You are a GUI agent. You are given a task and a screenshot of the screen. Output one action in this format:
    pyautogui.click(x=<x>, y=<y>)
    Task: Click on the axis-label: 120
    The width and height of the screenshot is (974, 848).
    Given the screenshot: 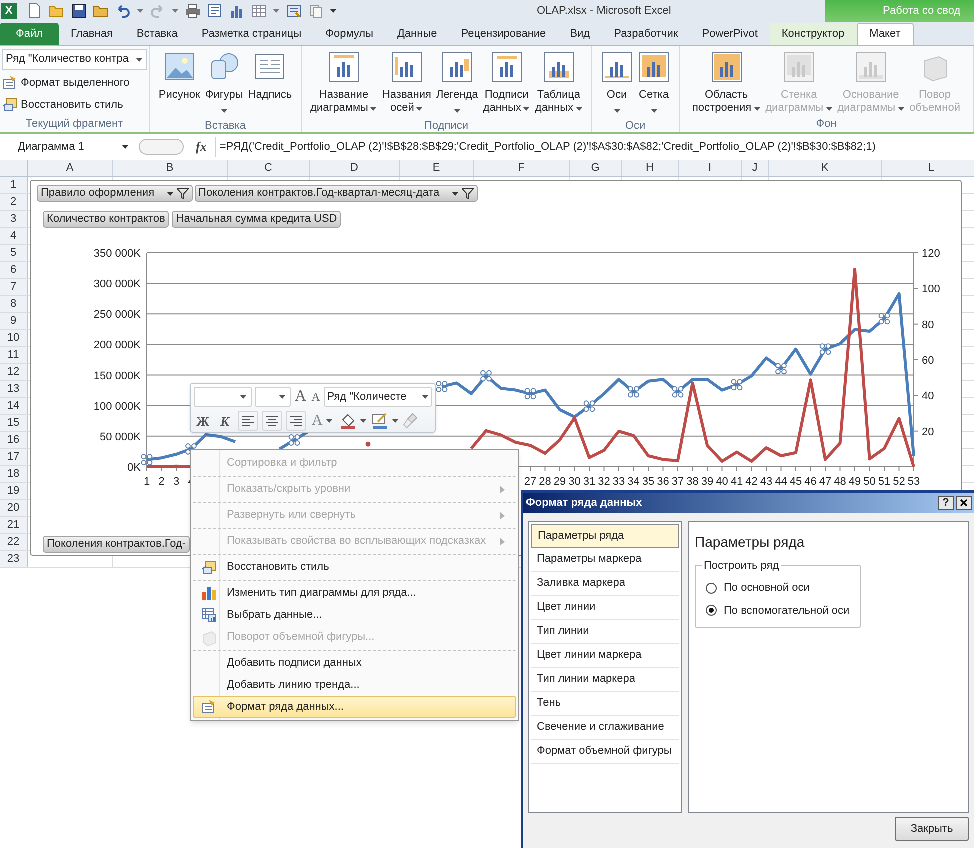 What is the action you would take?
    pyautogui.click(x=931, y=254)
    